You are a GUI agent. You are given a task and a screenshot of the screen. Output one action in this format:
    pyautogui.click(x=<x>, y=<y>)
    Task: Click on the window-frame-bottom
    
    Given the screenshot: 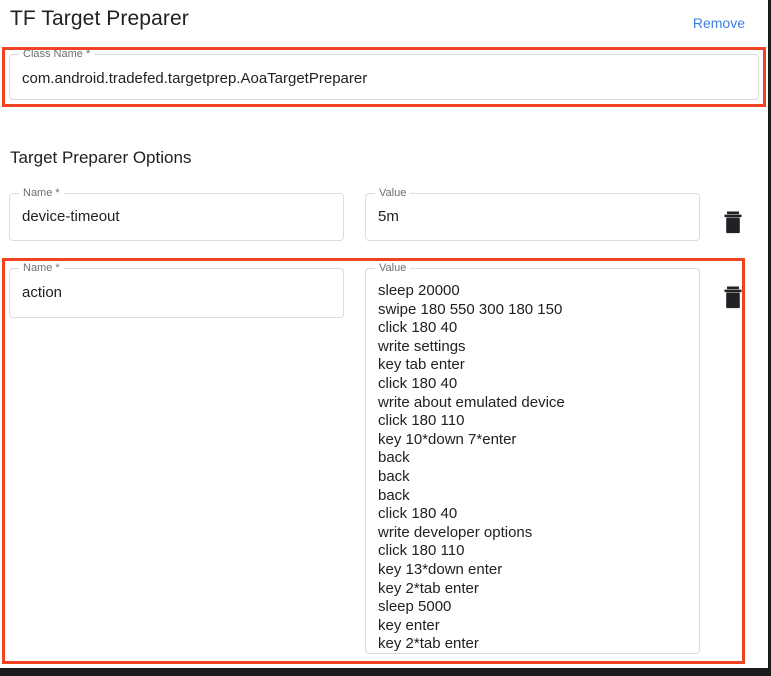 What is the action you would take?
    pyautogui.click(x=385, y=672)
    